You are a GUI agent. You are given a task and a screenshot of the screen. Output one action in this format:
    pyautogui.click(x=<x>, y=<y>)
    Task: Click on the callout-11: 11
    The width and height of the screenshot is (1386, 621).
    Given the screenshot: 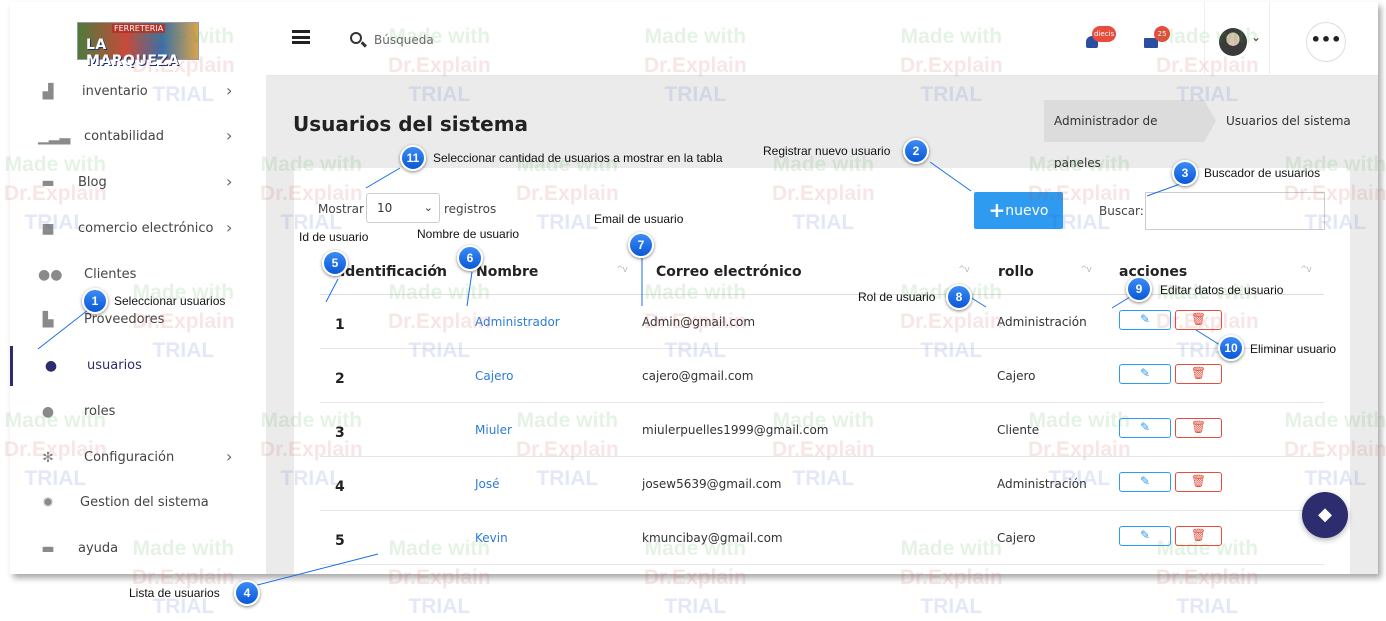 What is the action you would take?
    pyautogui.click(x=413, y=158)
    